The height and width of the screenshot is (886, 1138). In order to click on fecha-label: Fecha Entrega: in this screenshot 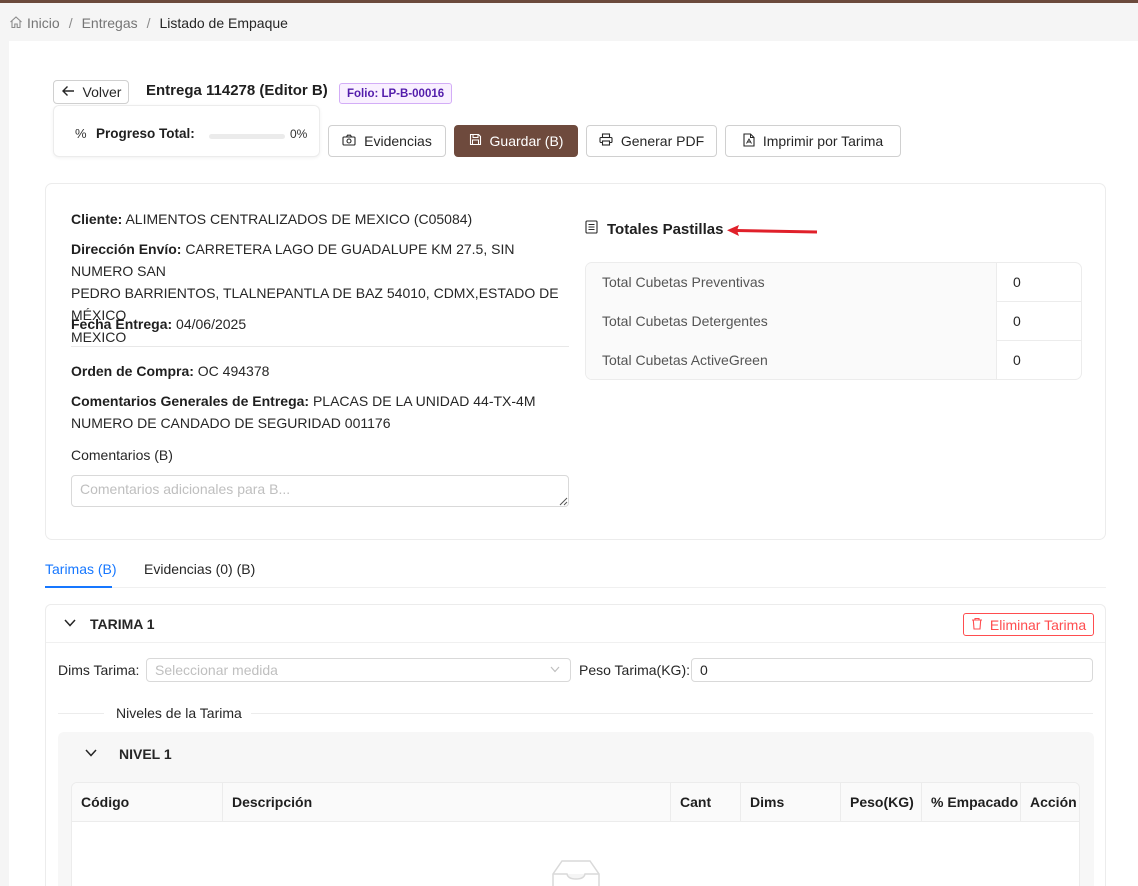, I will do `click(122, 324)`.